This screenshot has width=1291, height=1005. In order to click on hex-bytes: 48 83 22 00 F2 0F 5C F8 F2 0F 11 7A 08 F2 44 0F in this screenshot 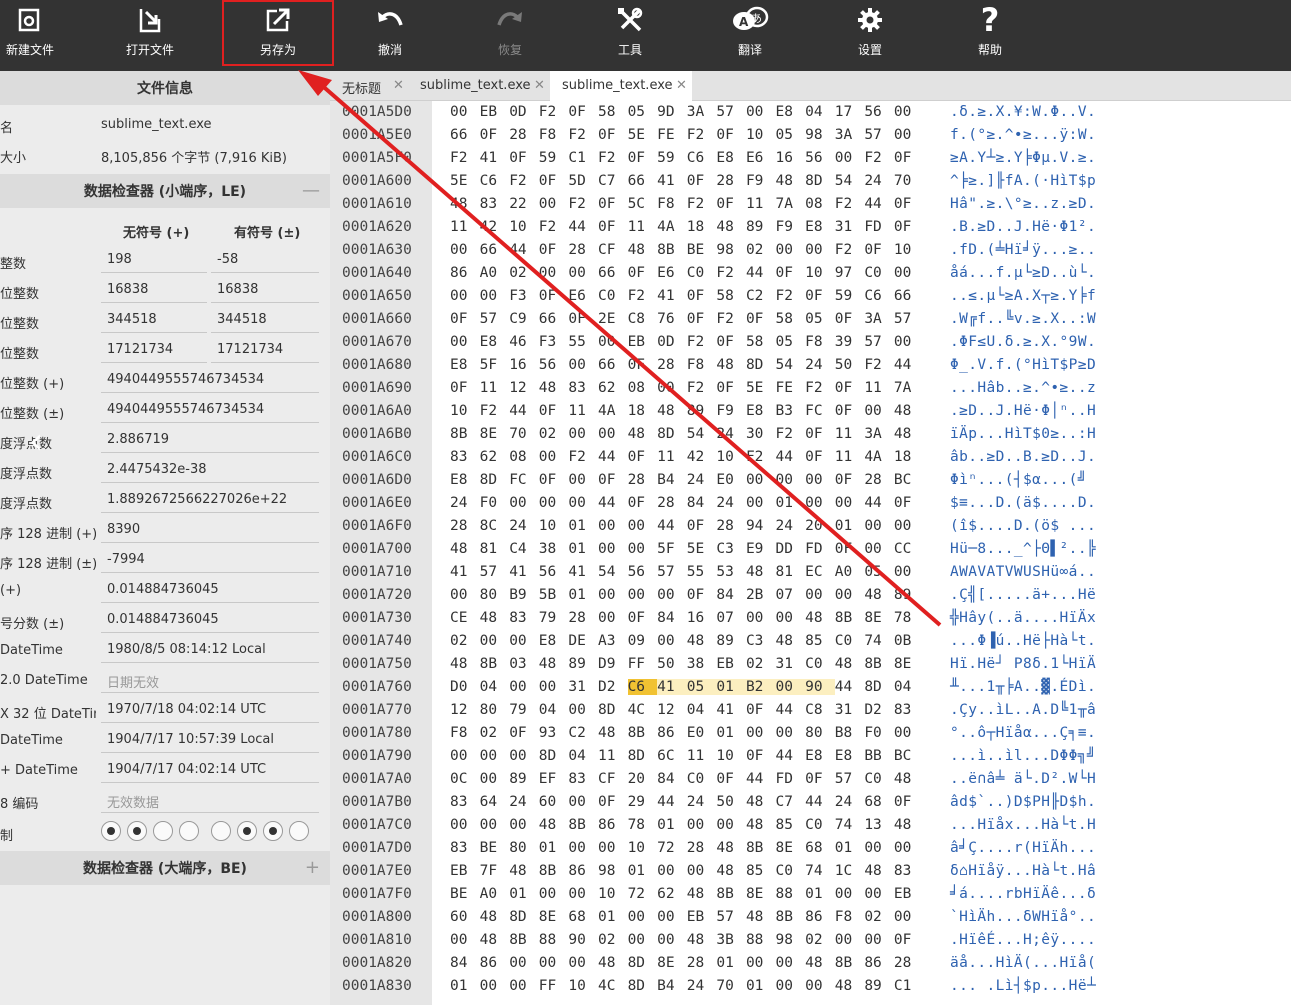, I will do `click(687, 204)`.